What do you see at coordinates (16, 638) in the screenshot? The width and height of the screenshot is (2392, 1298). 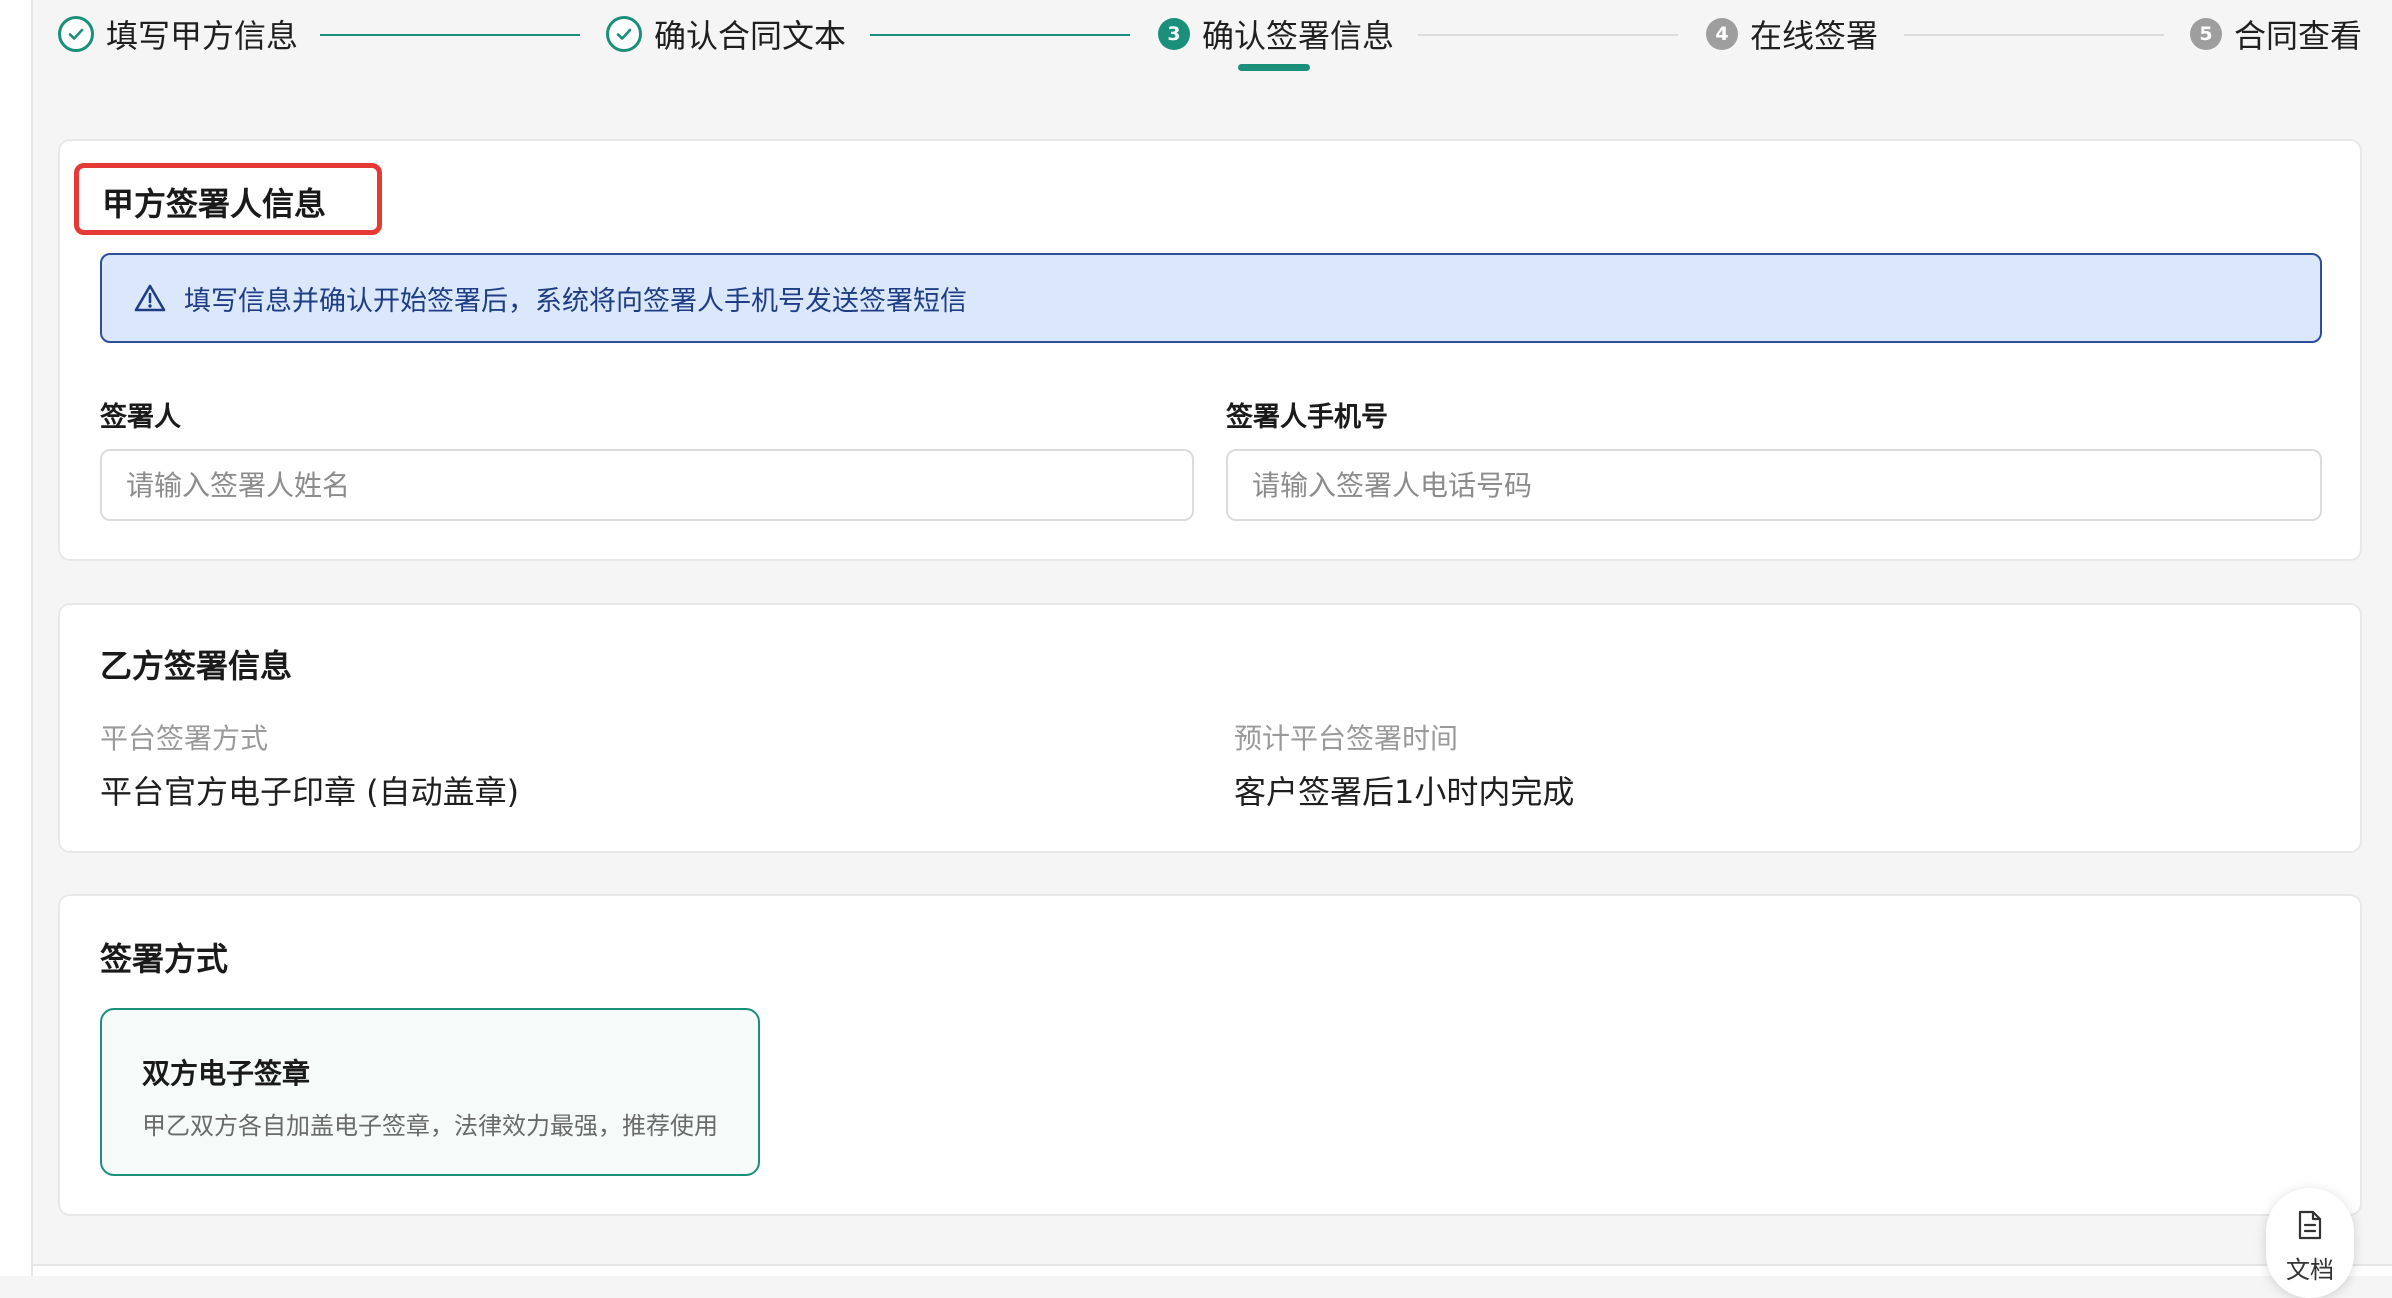 I see `left-panel-edge` at bounding box center [16, 638].